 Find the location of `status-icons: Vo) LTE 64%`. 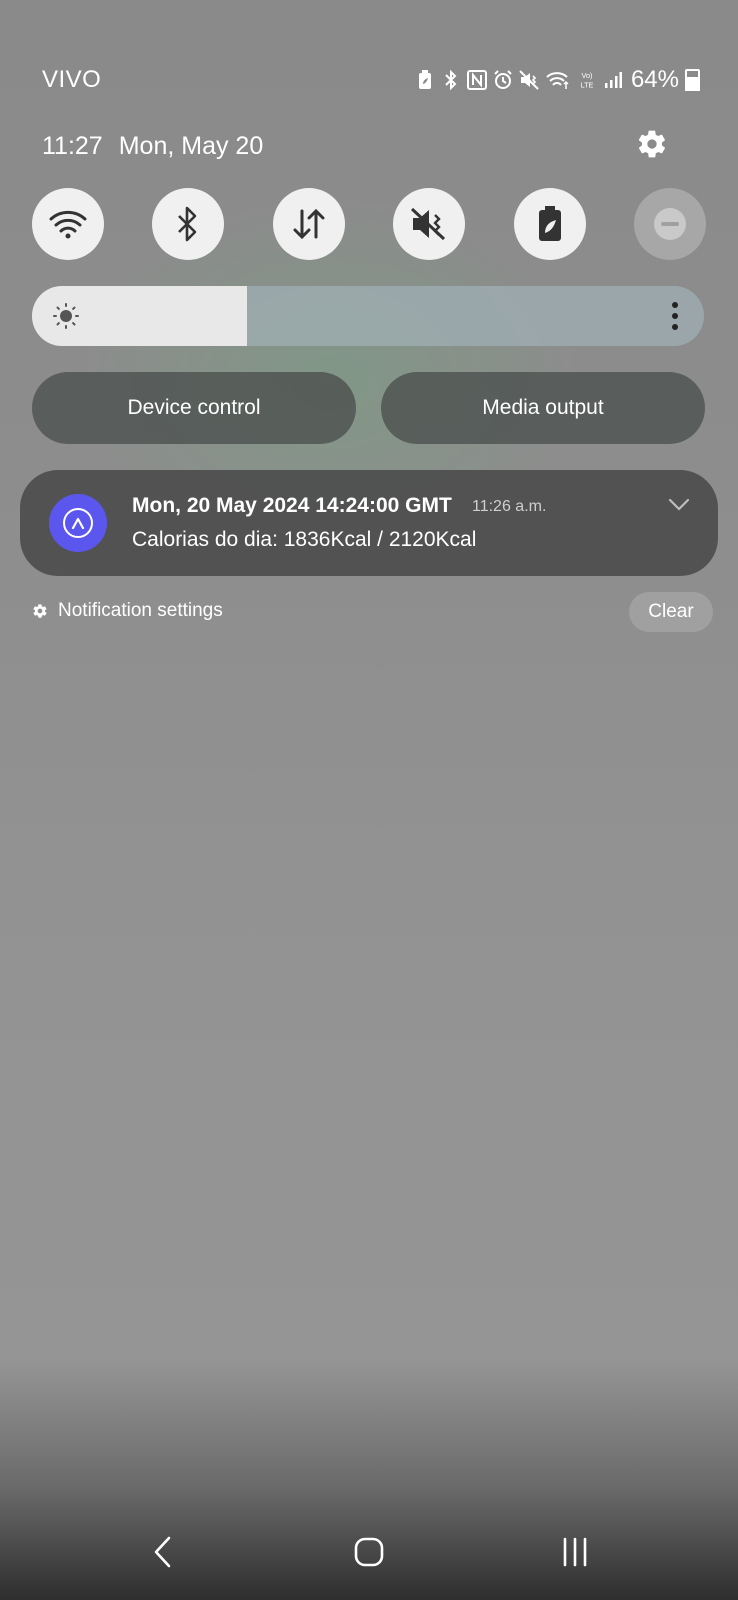

status-icons: Vo) LTE 64% is located at coordinates (557, 80).